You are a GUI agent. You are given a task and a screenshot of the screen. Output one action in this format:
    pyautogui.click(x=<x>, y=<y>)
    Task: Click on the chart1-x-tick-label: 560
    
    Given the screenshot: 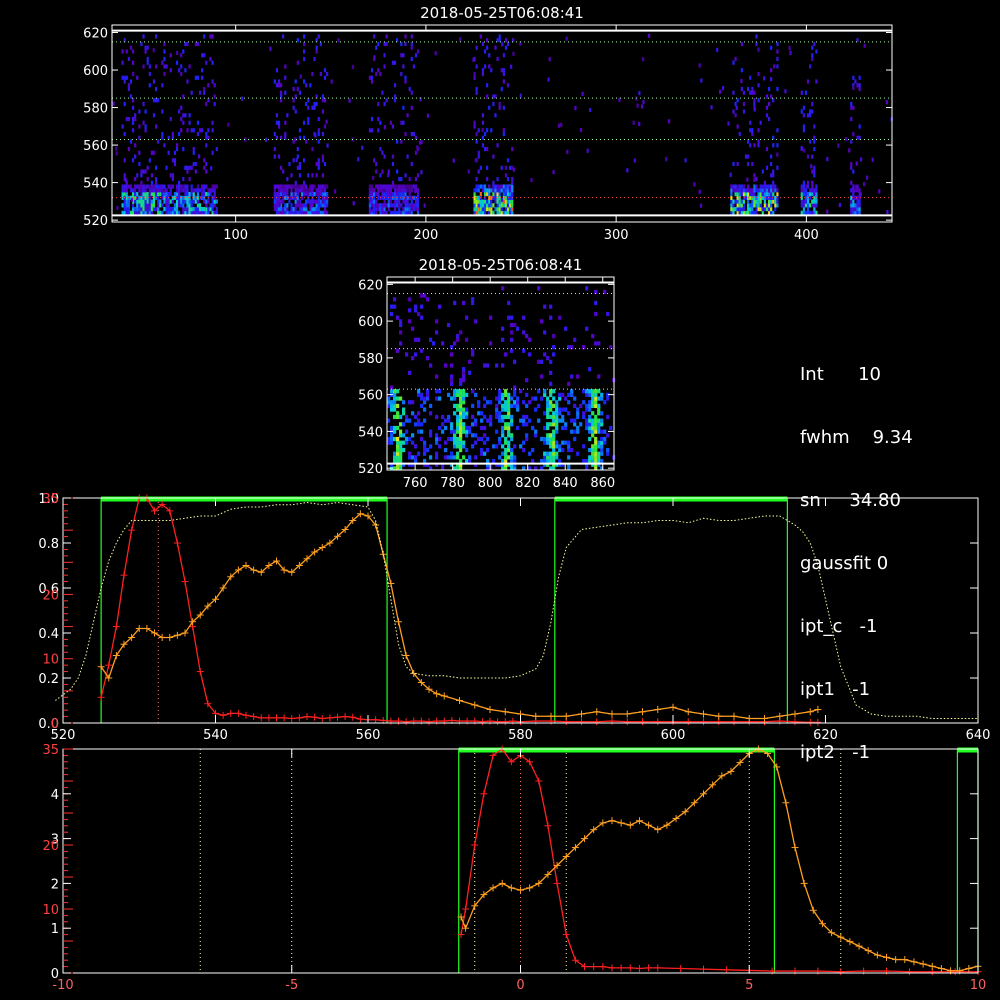 What is the action you would take?
    pyautogui.click(x=368, y=735)
    